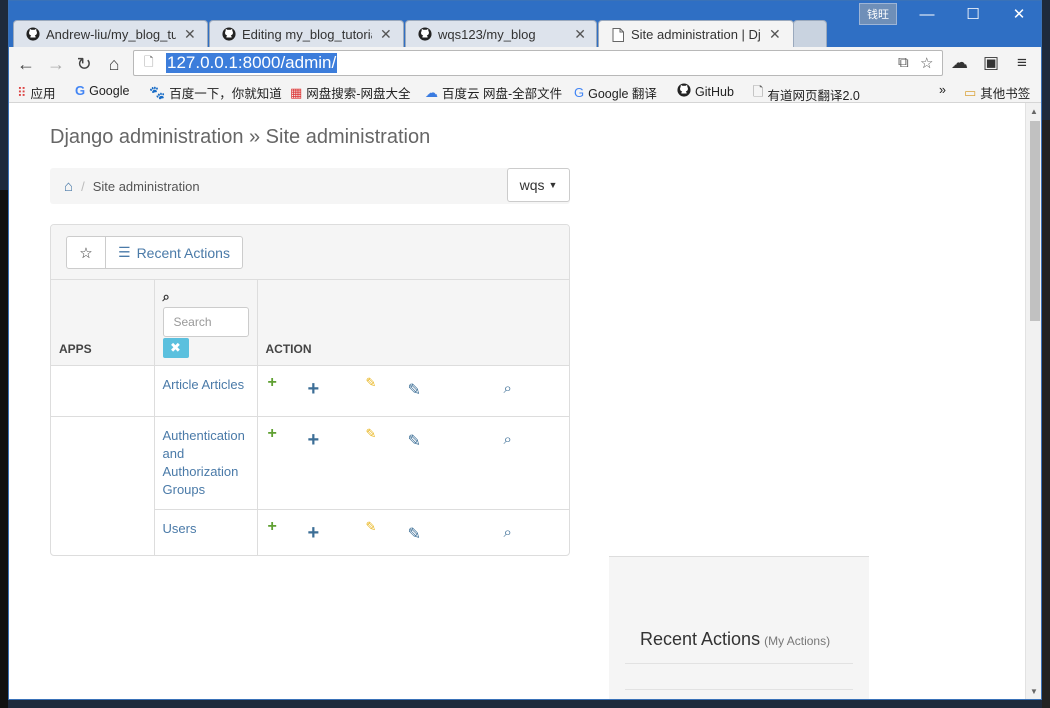 The height and width of the screenshot is (708, 1050). I want to click on caret-down-icon: ▼, so click(553, 185).